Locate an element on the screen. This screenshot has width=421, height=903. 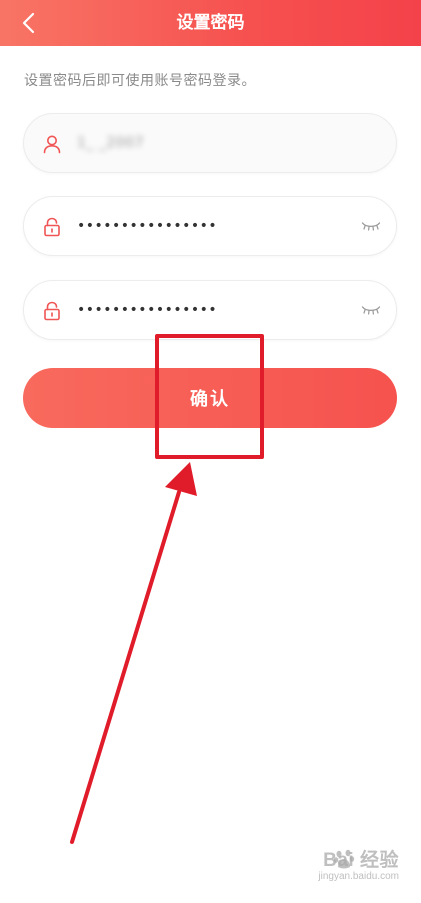
baidu-jingyan-watermark: Bai 经验 jingyan.baidu.com is located at coordinates (334, 867).